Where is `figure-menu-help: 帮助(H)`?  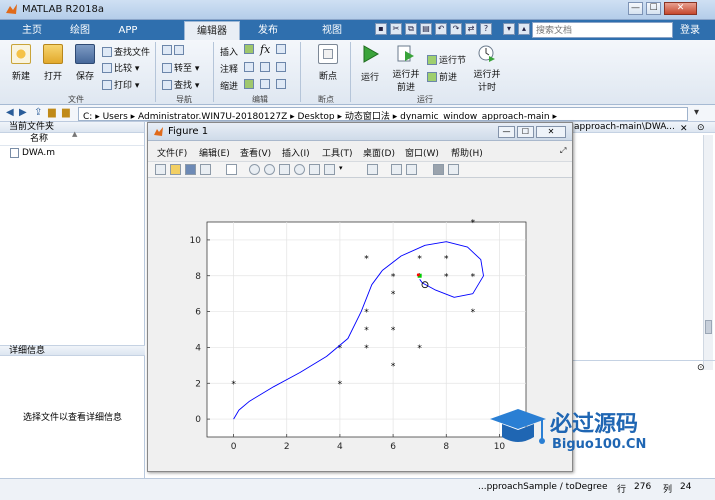
figure-menu-help: 帮助(H) is located at coordinates (467, 152).